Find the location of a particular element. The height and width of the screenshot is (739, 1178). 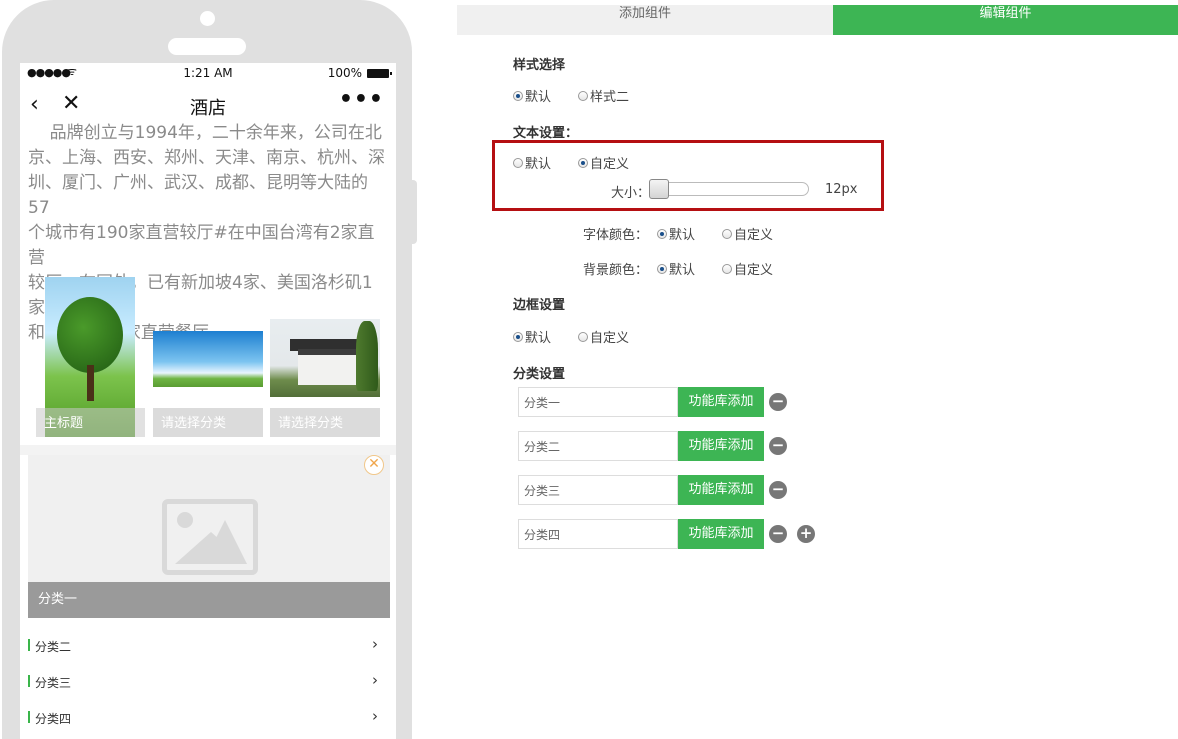

image-placeholder-icon is located at coordinates (210, 537).